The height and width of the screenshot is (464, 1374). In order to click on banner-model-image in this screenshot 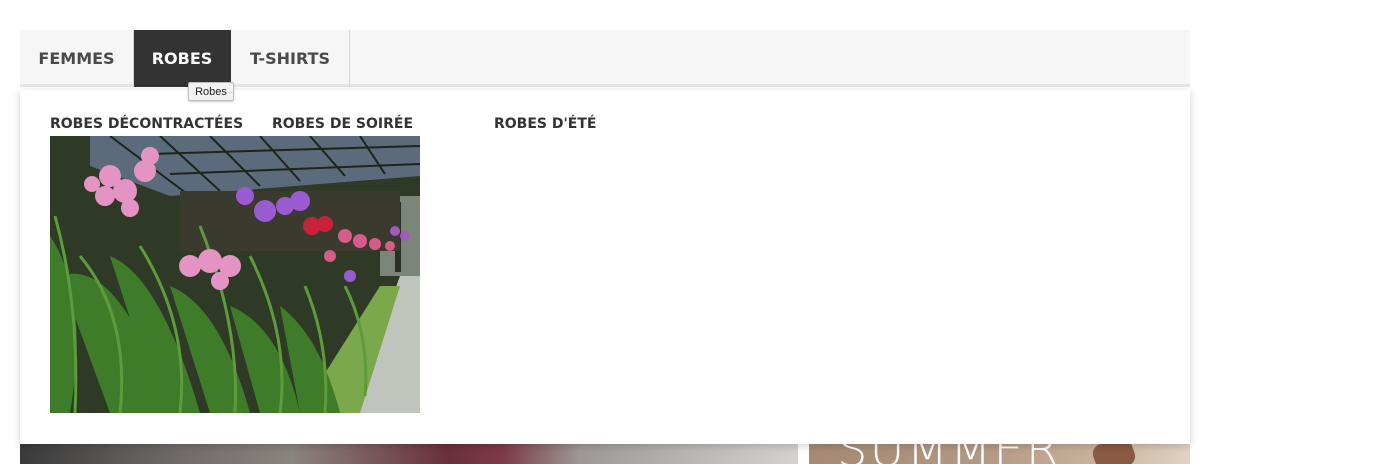, I will do `click(1114, 454)`.